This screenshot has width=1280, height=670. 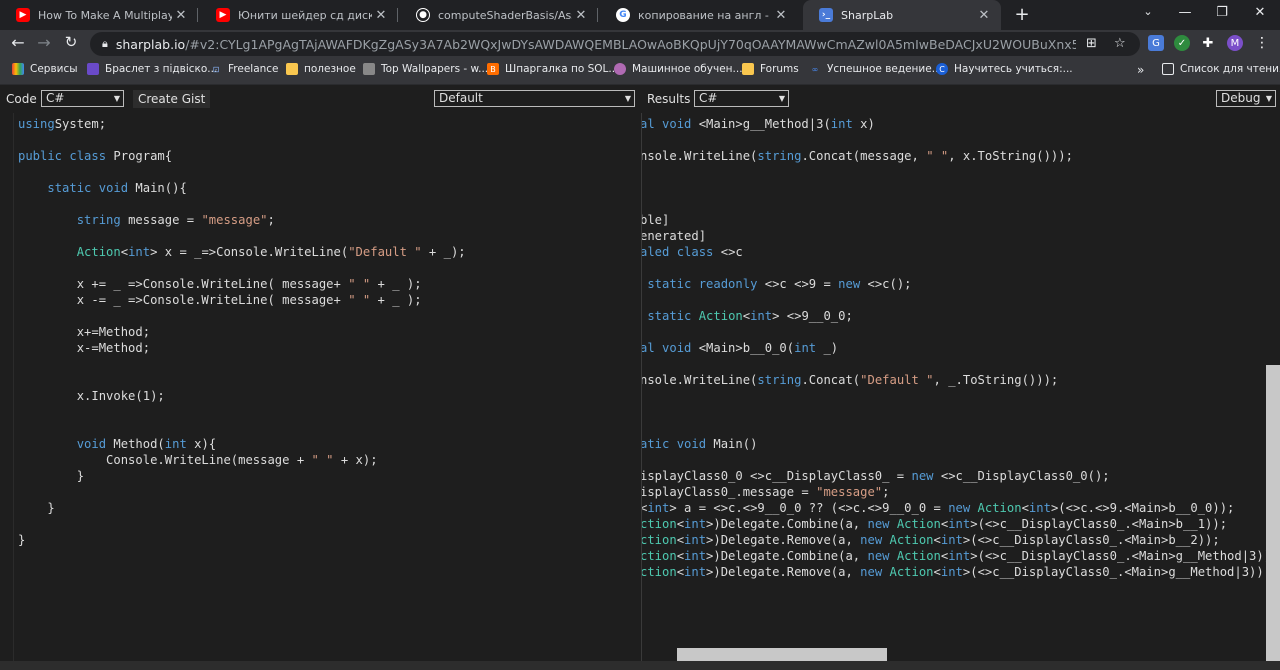 What do you see at coordinates (461, 98) in the screenshot?
I see `select-value: Default` at bounding box center [461, 98].